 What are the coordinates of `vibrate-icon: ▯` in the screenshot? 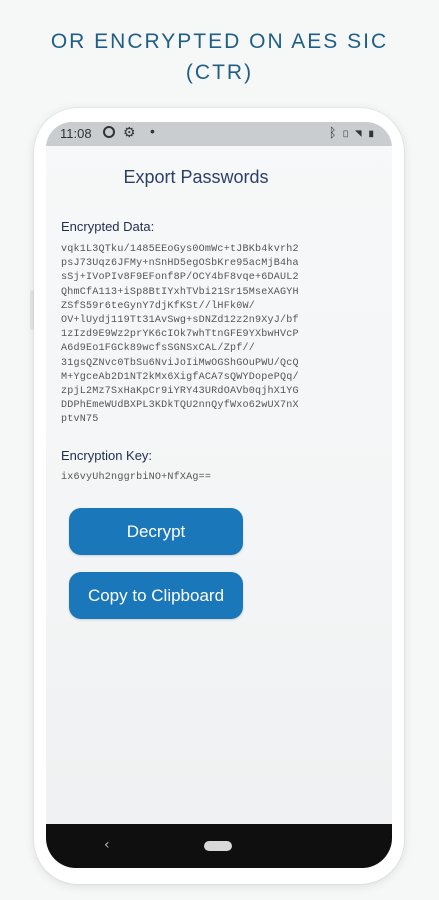 It's located at (348, 132).